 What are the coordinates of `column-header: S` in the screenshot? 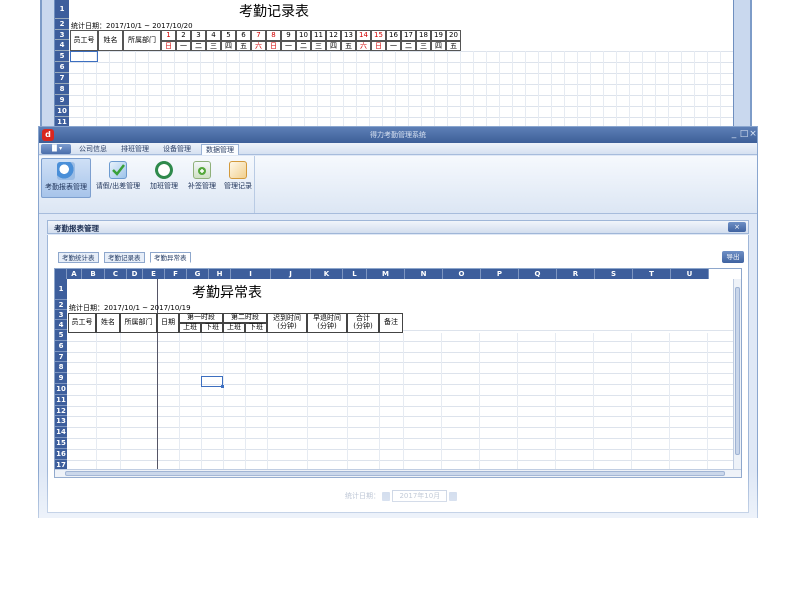 It's located at (614, 274).